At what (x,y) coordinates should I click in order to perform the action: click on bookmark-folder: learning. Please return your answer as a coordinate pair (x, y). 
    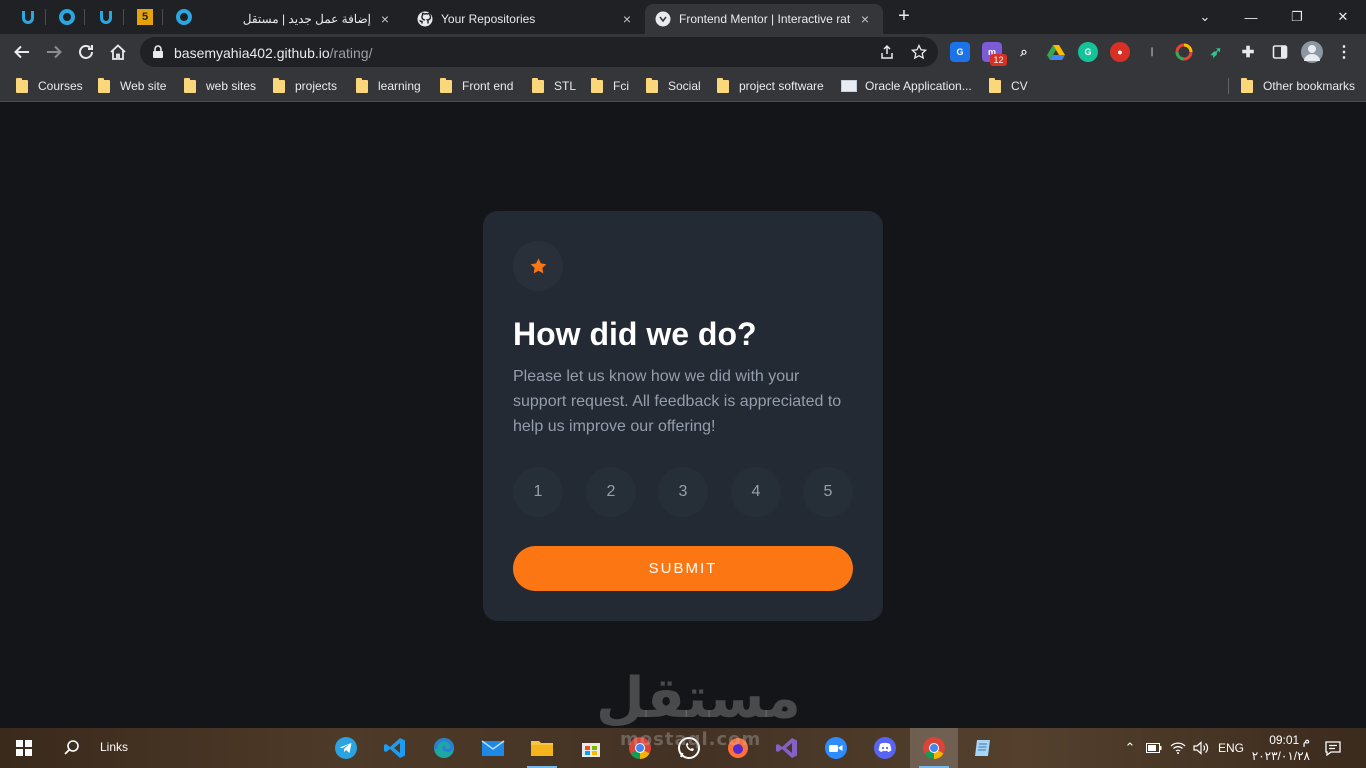
    Looking at the image, I should click on (388, 85).